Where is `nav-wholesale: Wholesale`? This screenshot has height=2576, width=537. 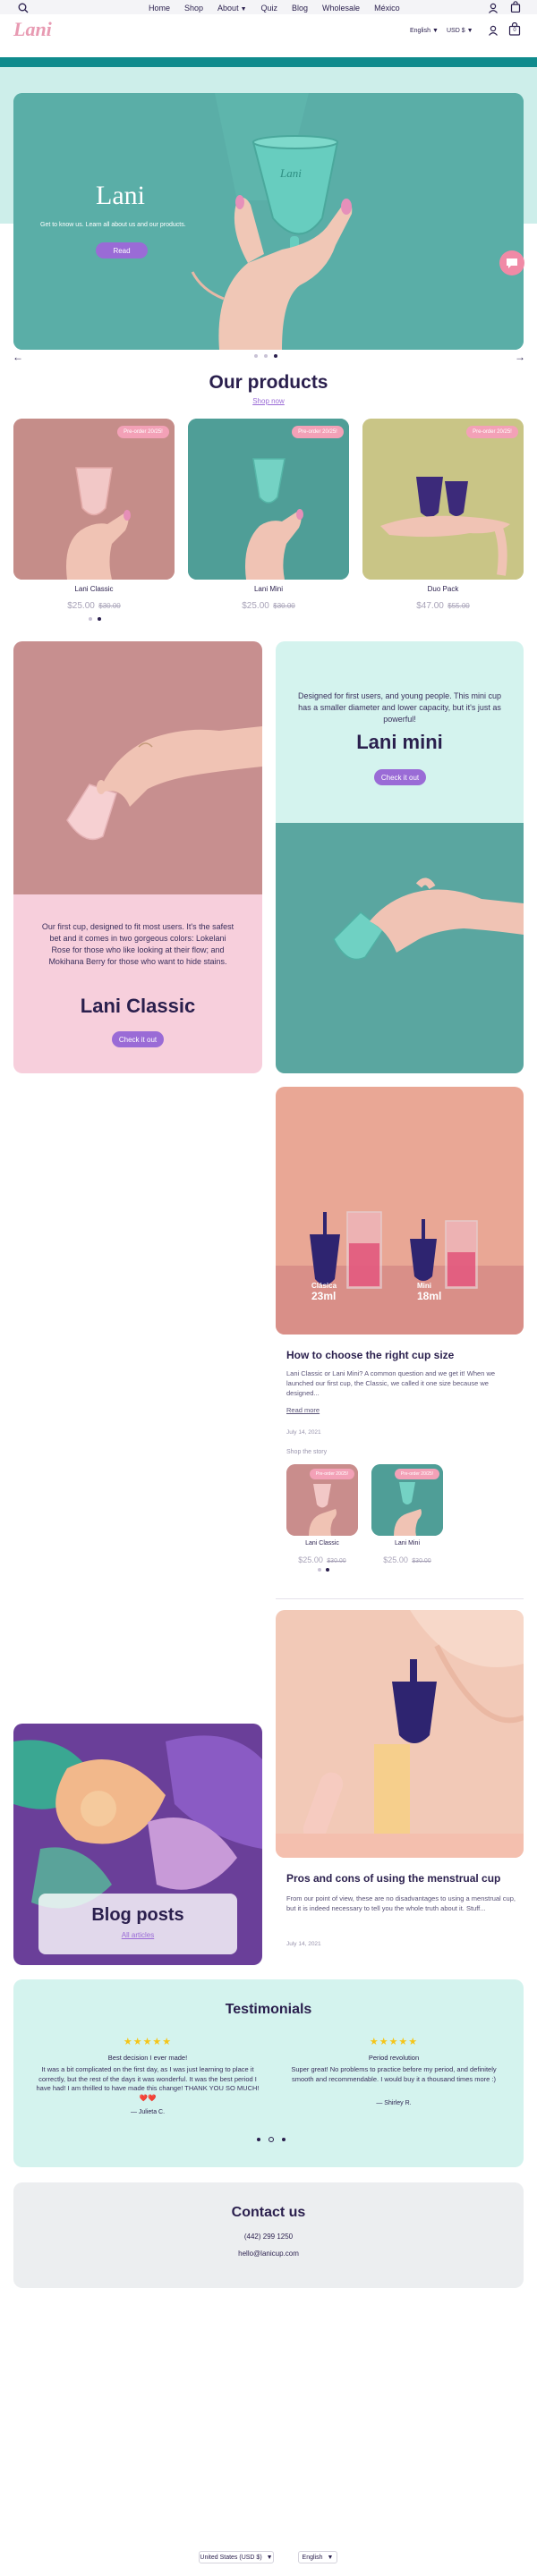
nav-wholesale: Wholesale is located at coordinates (341, 8).